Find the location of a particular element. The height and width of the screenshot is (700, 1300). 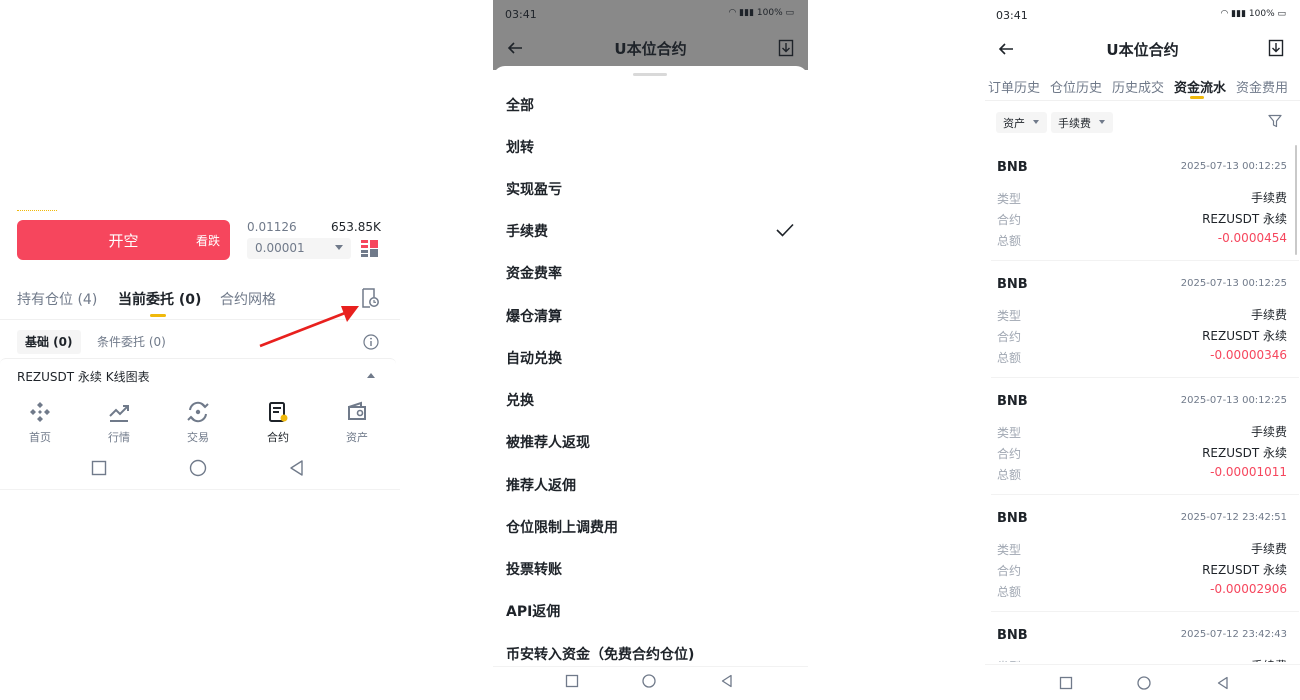

option-liquidation: 爆仓清算 is located at coordinates (534, 316).